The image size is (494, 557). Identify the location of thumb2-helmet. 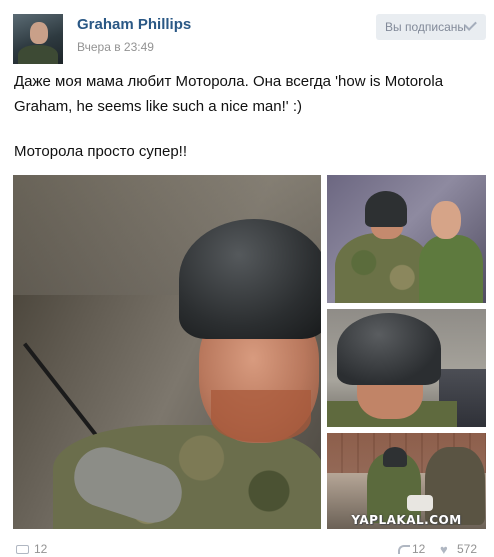
(389, 349).